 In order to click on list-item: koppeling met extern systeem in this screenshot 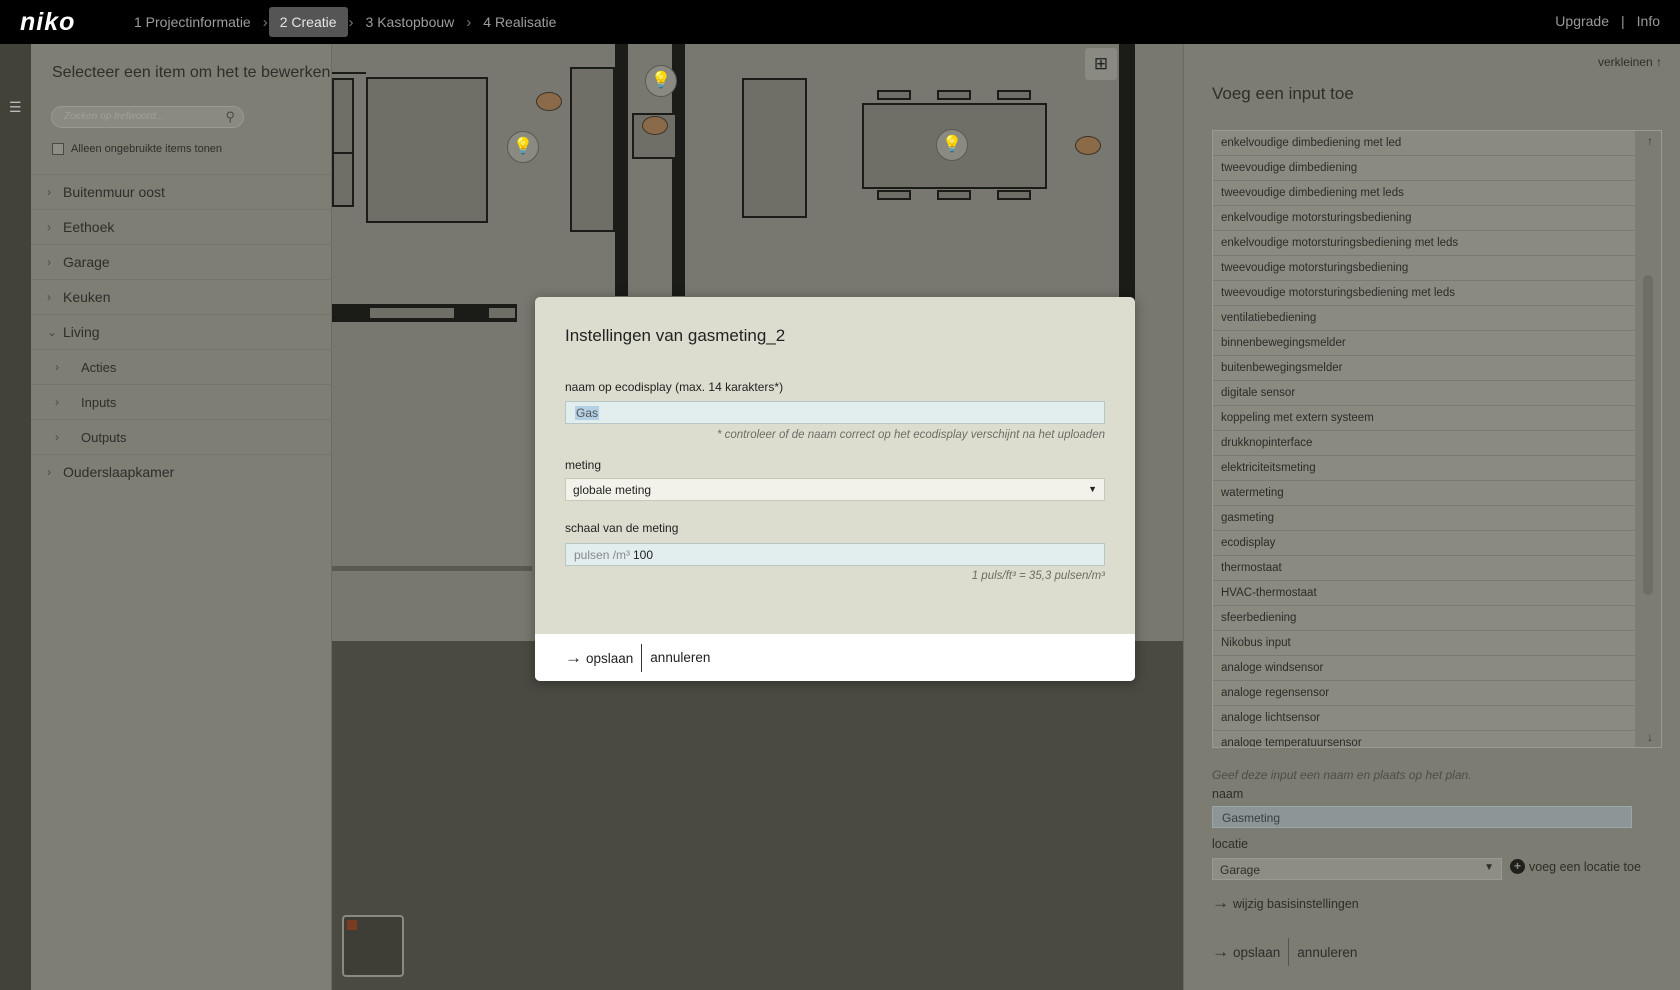, I will do `click(1424, 418)`.